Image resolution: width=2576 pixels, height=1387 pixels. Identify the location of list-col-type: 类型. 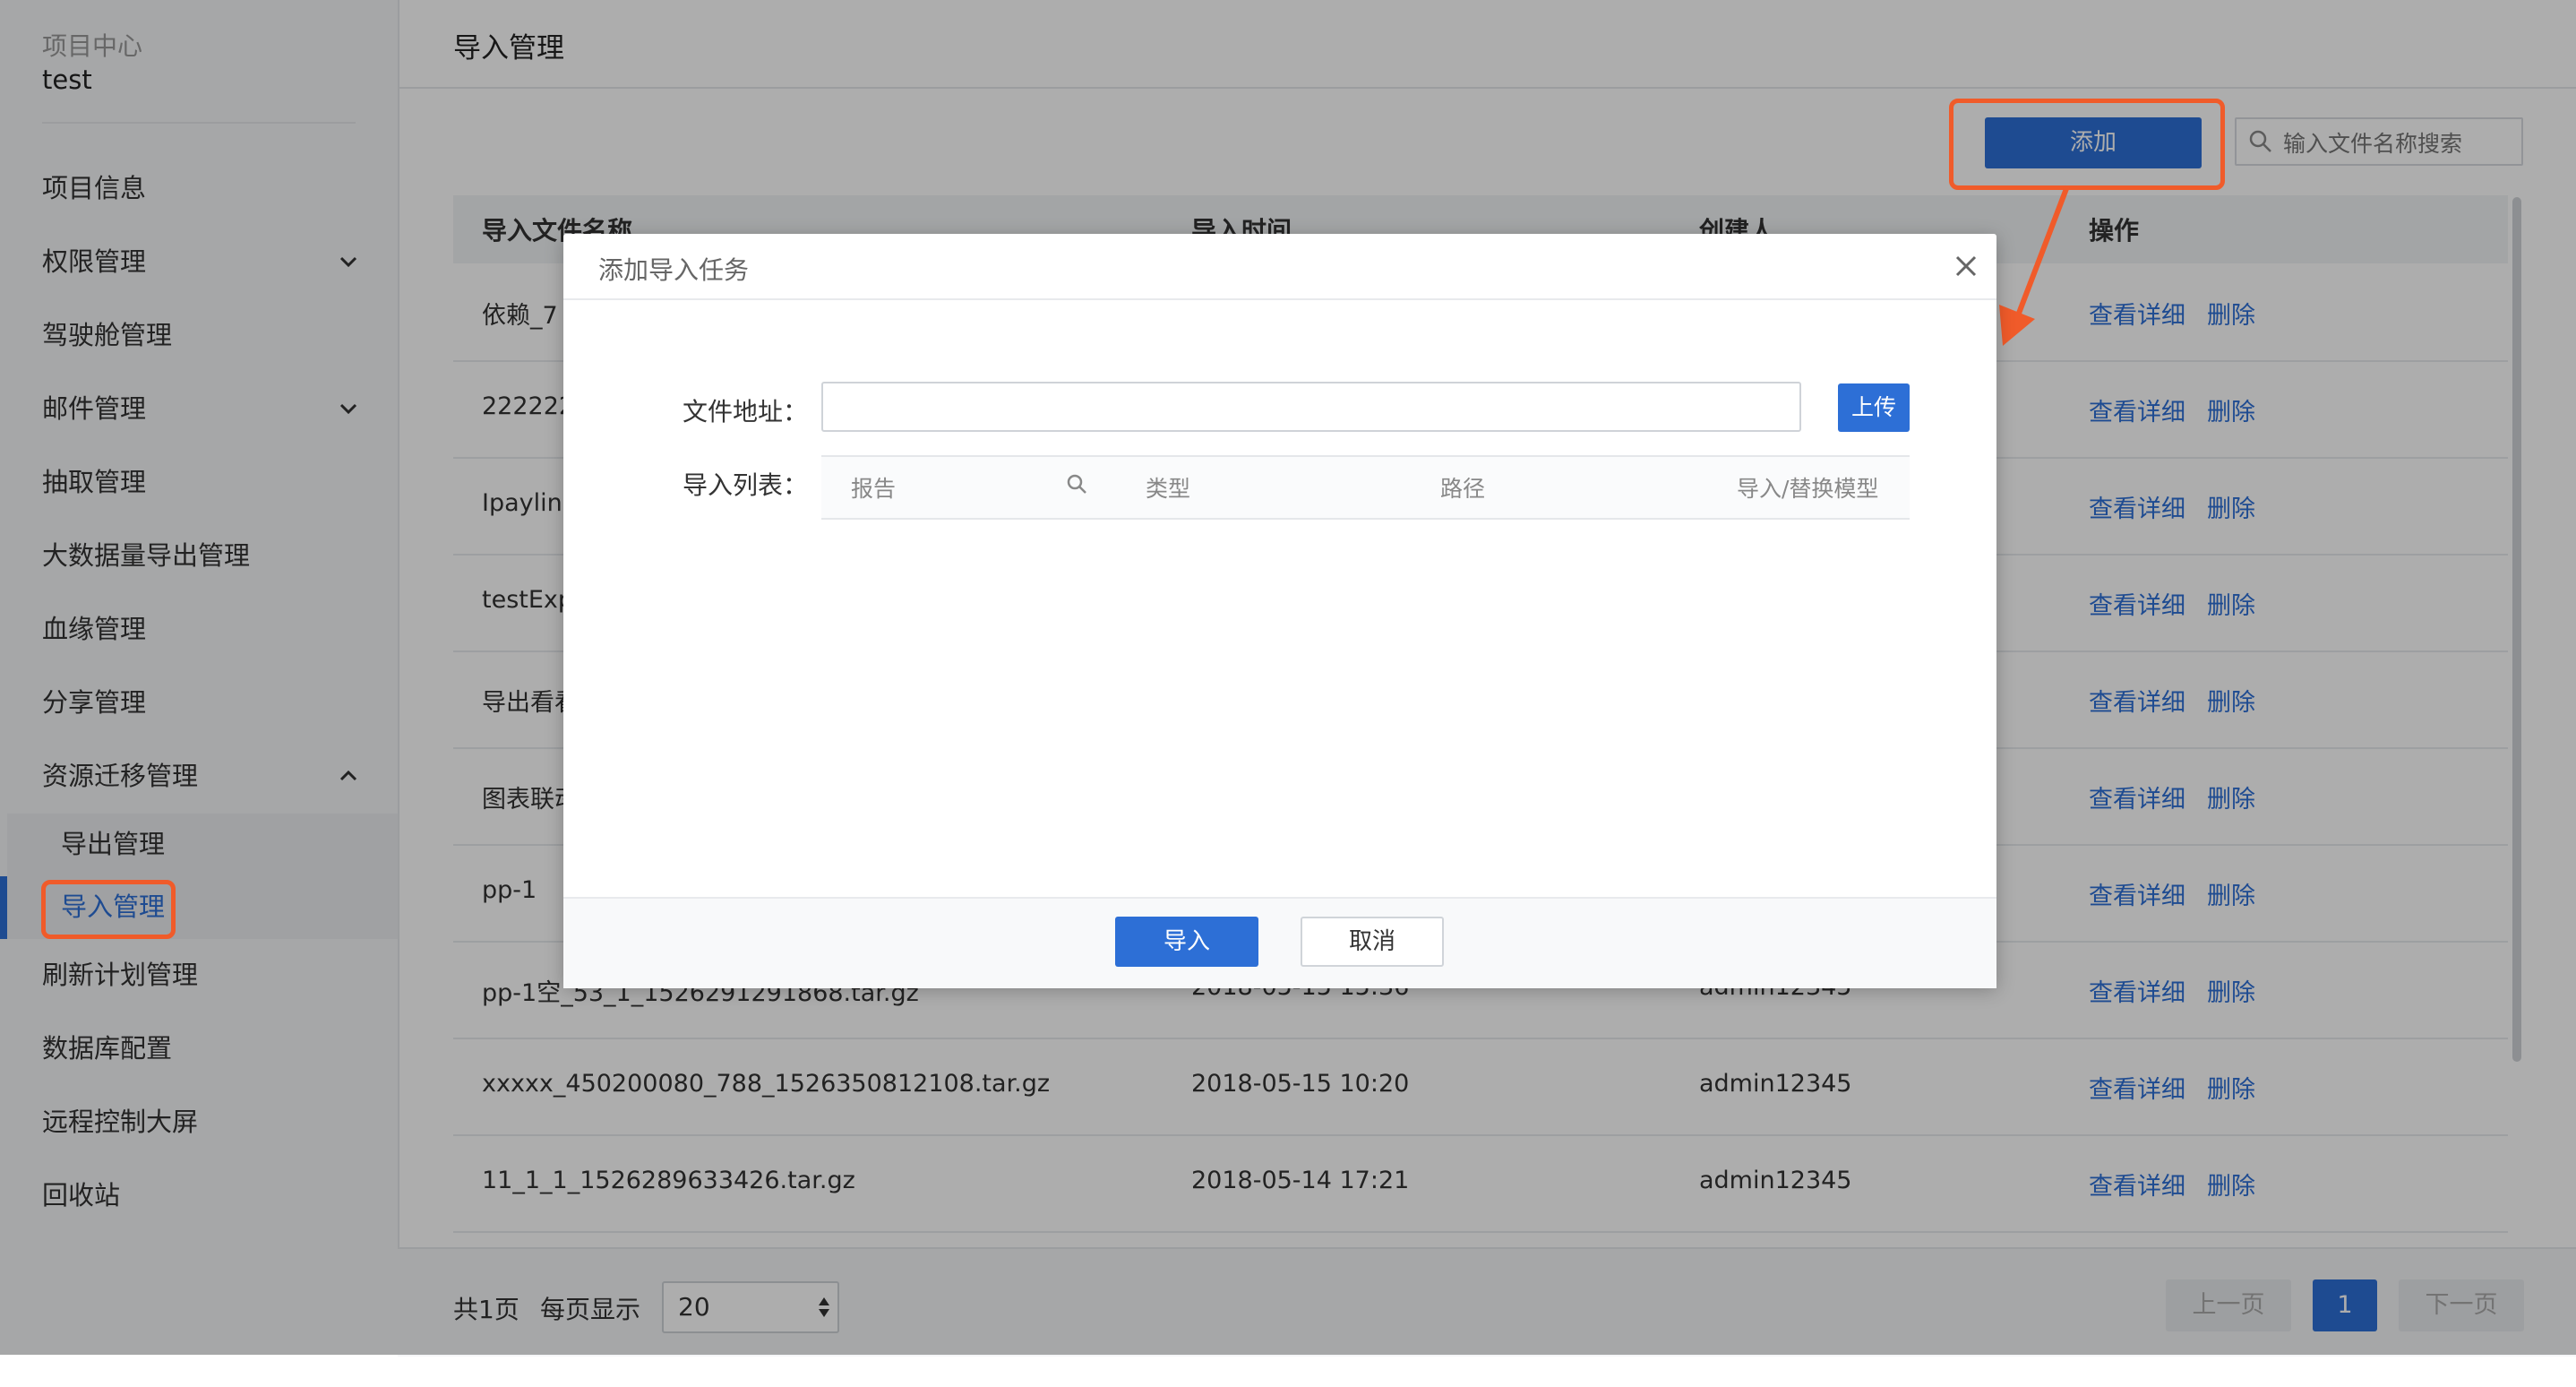
(1168, 489).